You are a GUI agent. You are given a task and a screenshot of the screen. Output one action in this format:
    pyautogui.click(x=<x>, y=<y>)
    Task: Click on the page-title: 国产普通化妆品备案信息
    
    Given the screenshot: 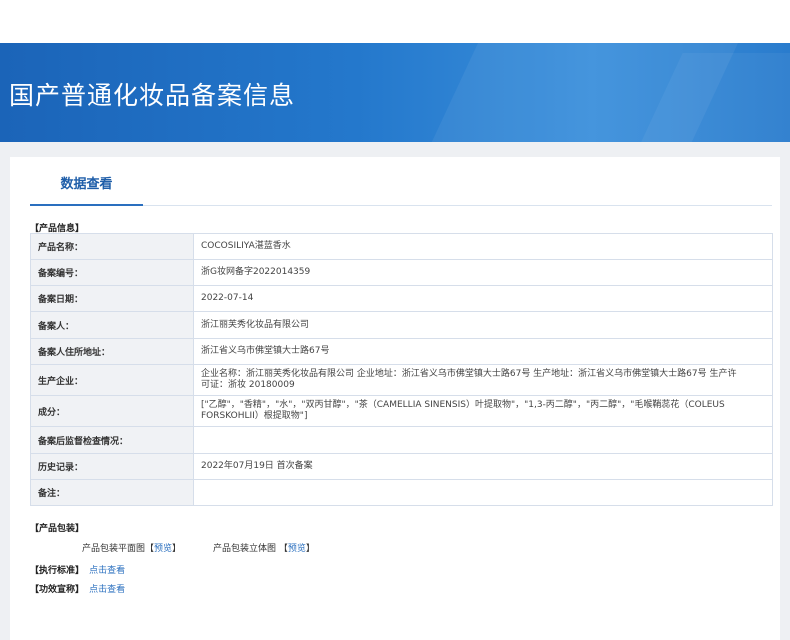 What is the action you would take?
    pyautogui.click(x=152, y=95)
    